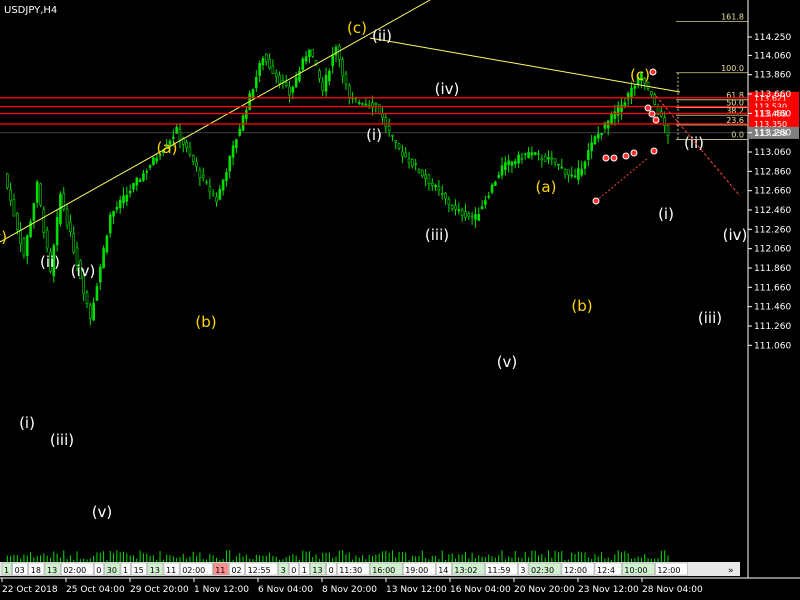 Image resolution: width=800 pixels, height=600 pixels. I want to click on scrollbar-segment-label: 10:00, so click(635, 570).